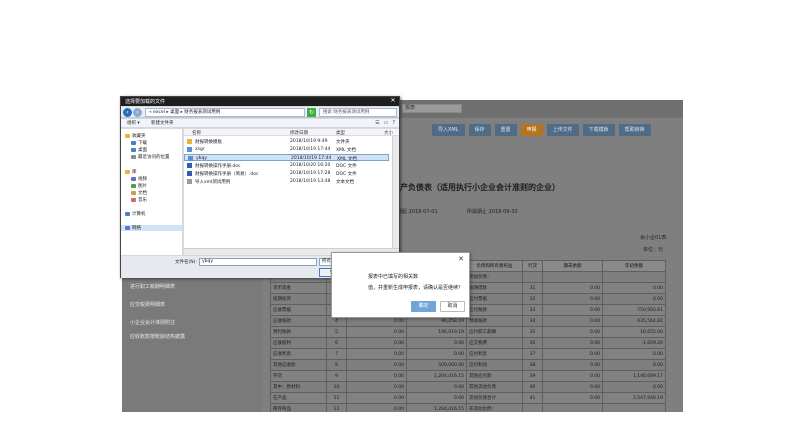 The width and height of the screenshot is (800, 426). Describe the element at coordinates (139, 179) in the screenshot. I see `tree-item: 视频` at that location.